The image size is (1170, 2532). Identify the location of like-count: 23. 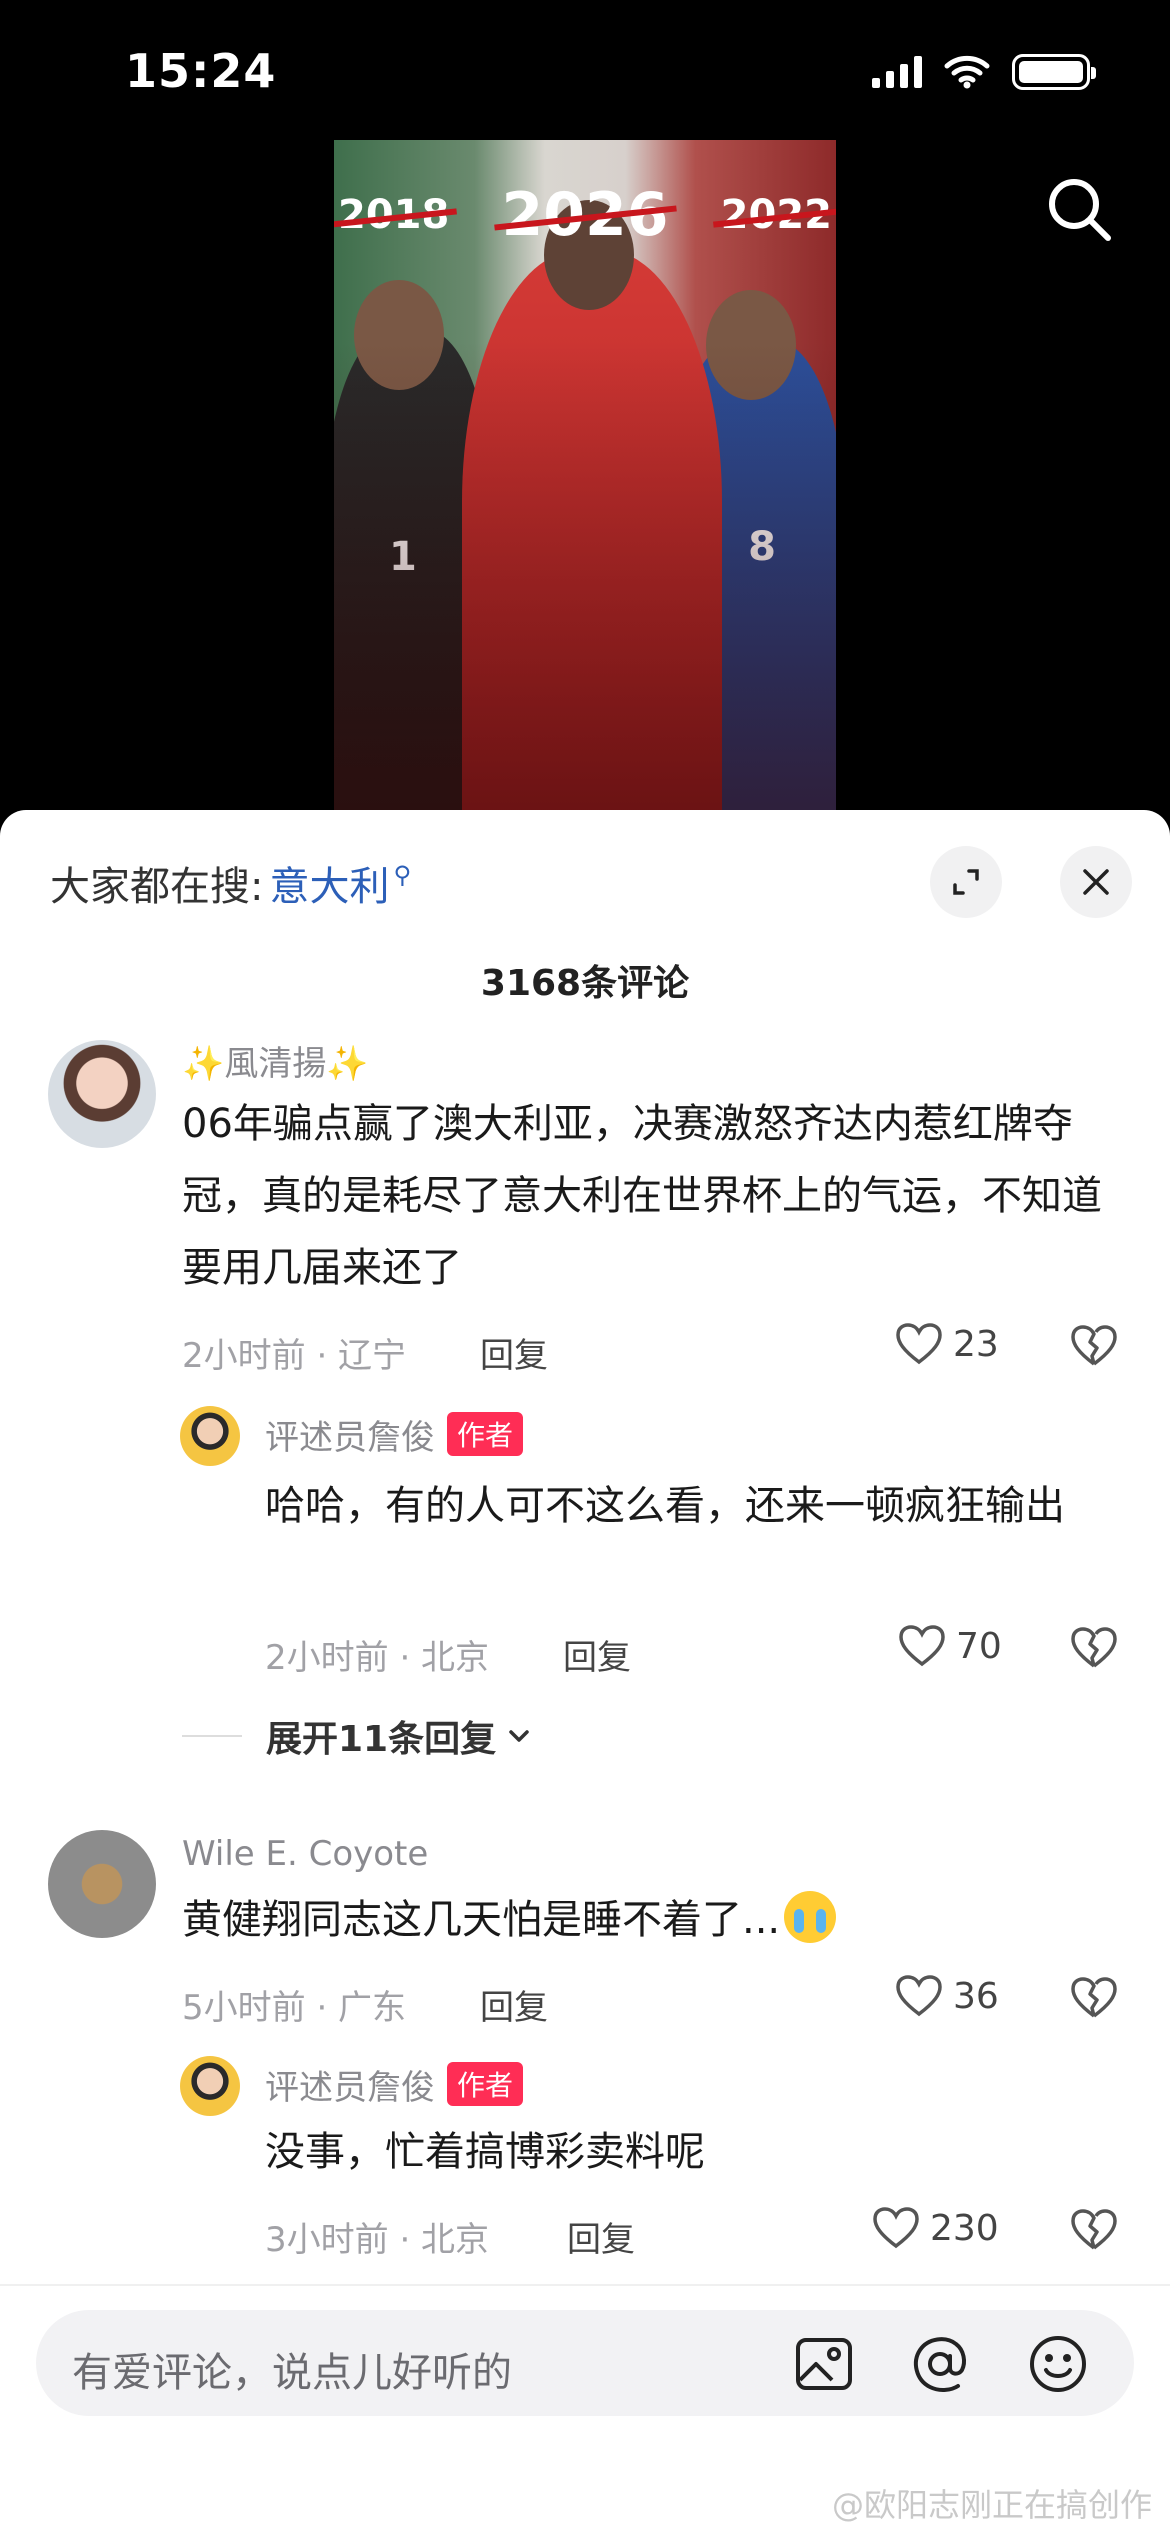
(976, 1344).